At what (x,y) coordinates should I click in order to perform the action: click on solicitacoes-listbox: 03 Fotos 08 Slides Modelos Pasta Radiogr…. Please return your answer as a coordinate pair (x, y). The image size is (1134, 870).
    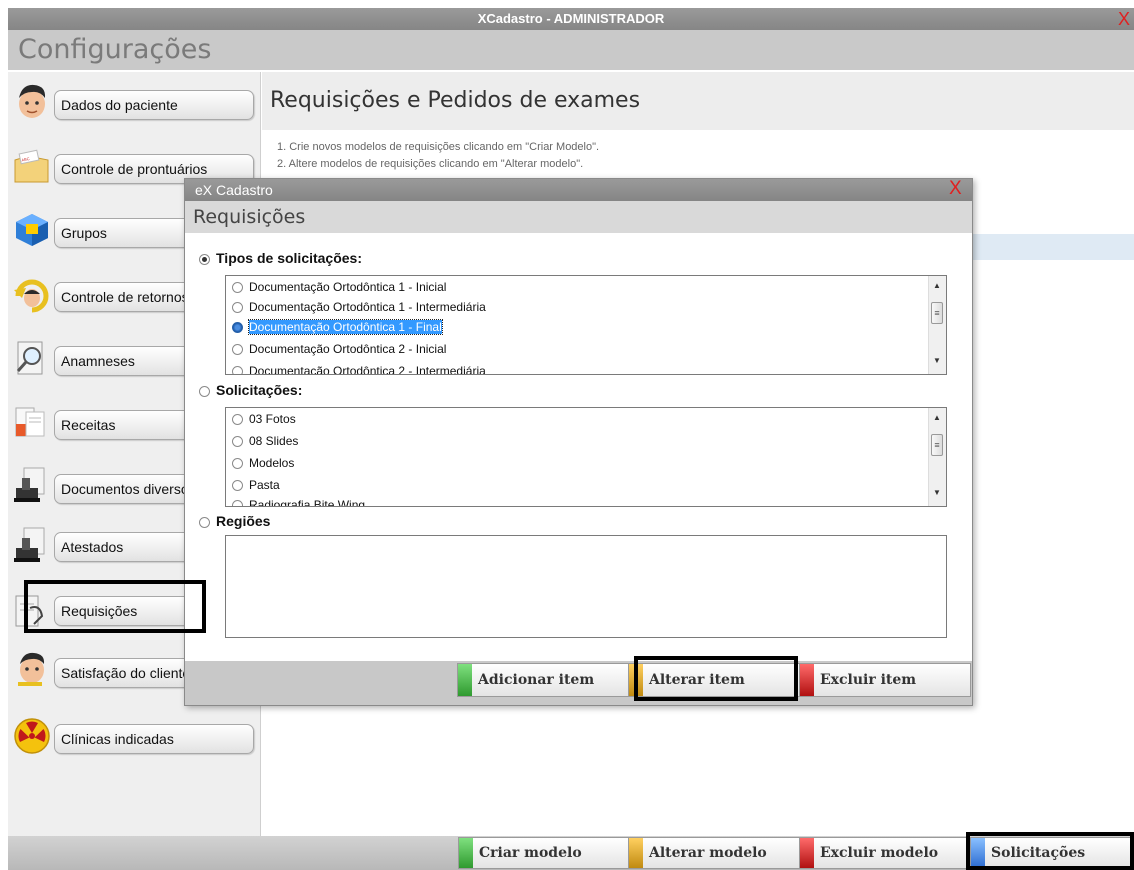
    Looking at the image, I should click on (586, 457).